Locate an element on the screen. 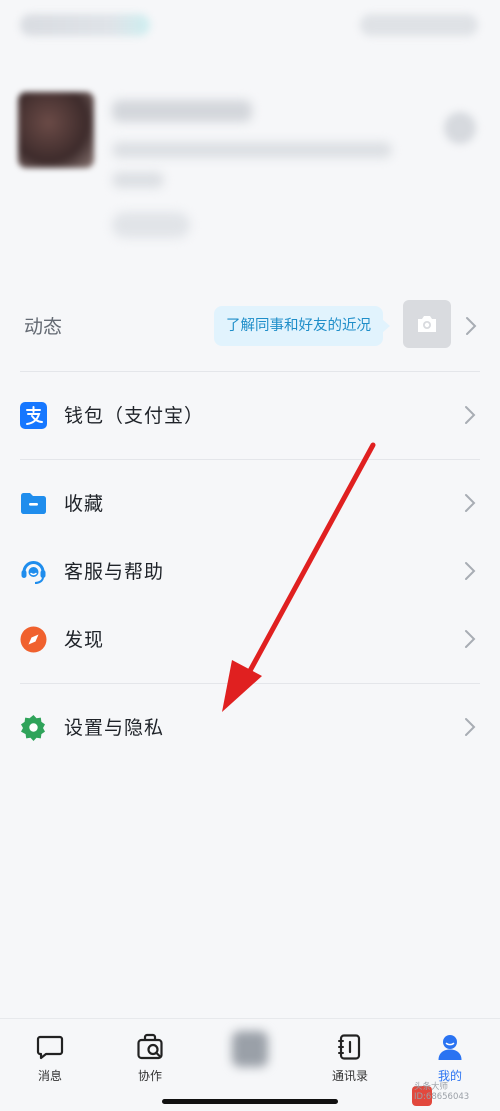 The height and width of the screenshot is (1111, 500). menu-item-label: 收藏 is located at coordinates (84, 504).